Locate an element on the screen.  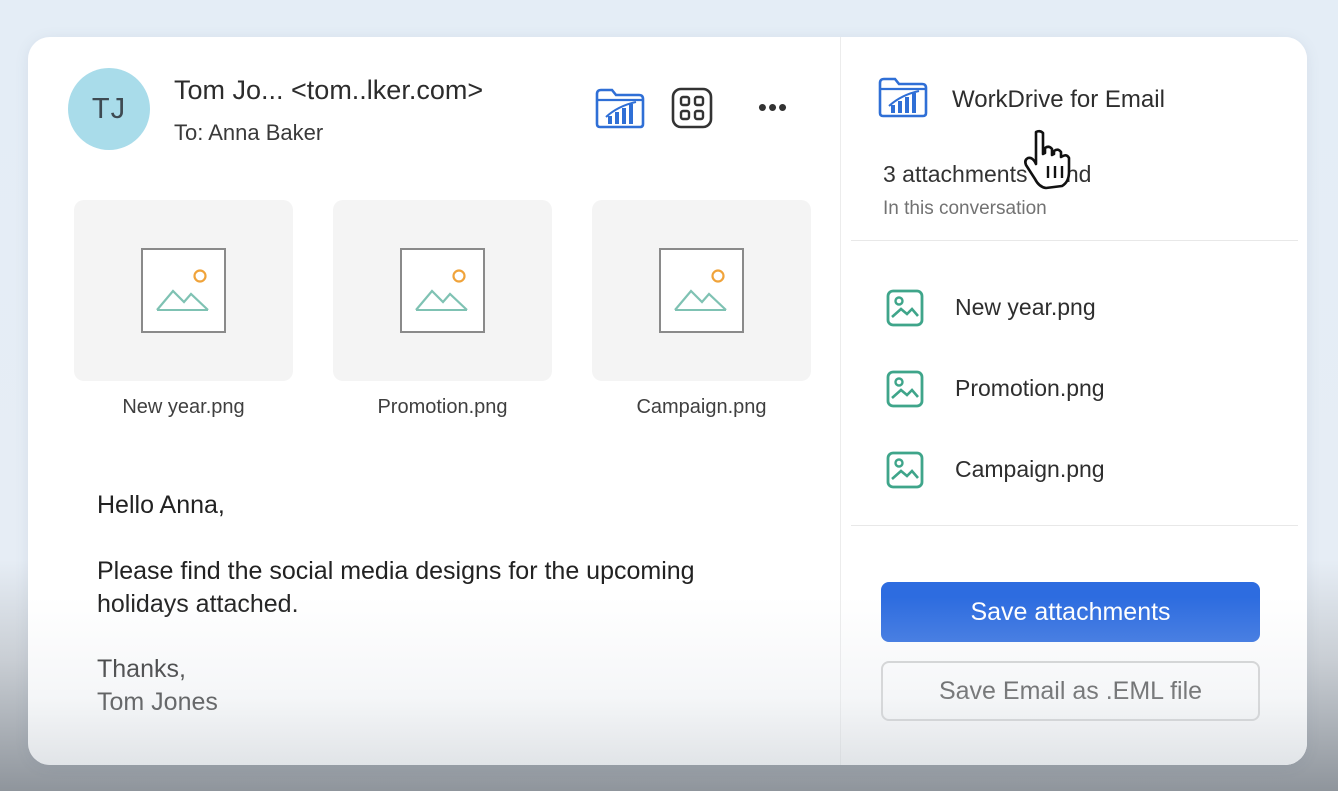
apps-button is located at coordinates (692, 108).